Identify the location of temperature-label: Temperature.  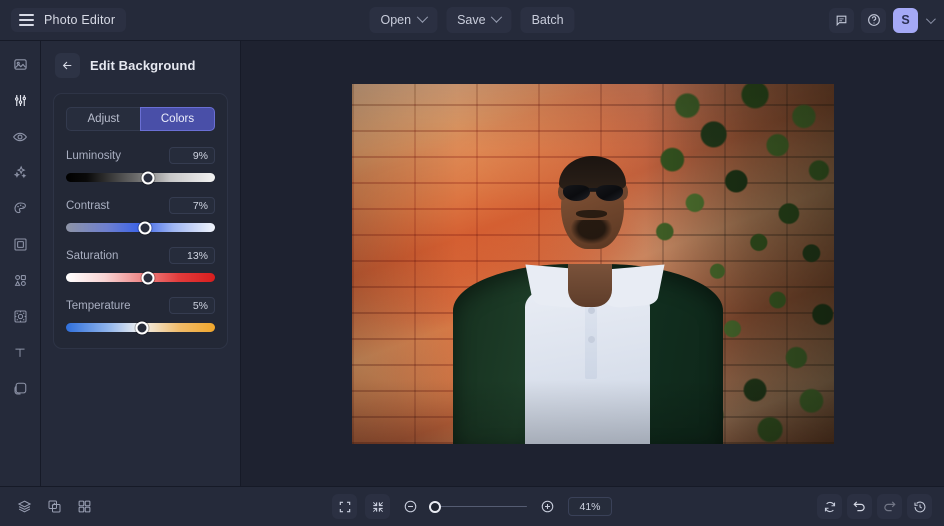
(98, 305).